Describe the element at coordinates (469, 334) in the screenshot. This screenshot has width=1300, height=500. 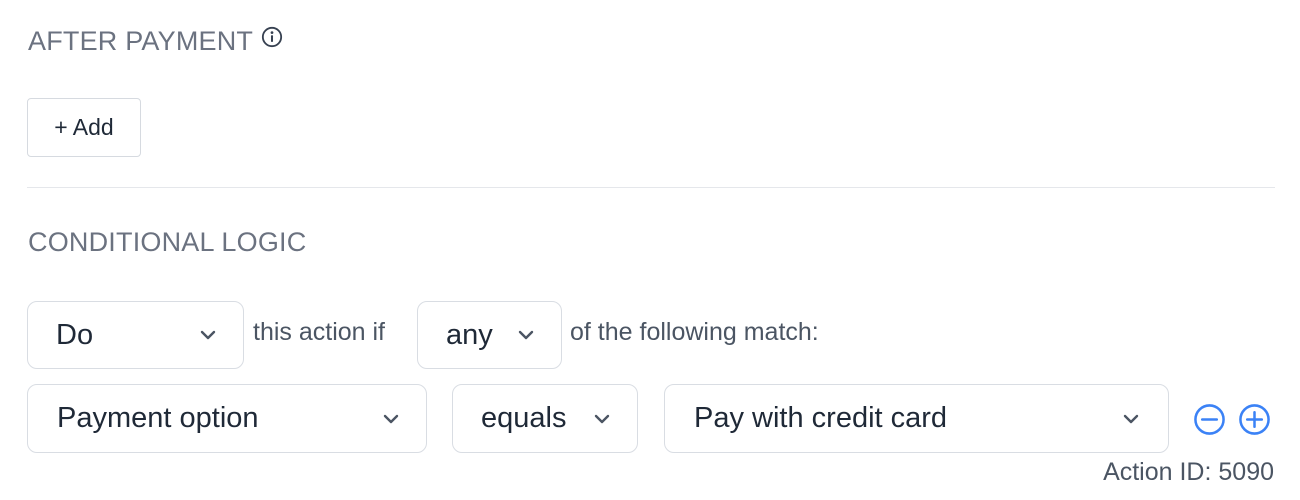
I see `match-mode-value: any` at that location.